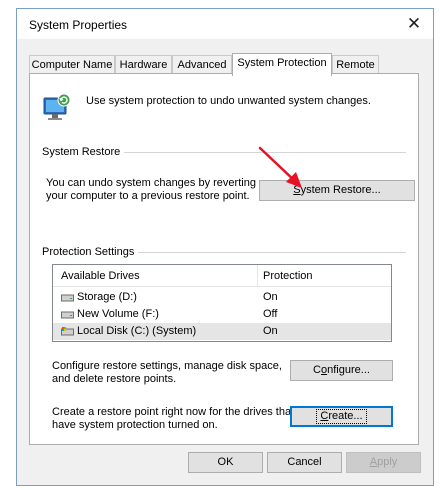  I want to click on column-separator, so click(257, 276).